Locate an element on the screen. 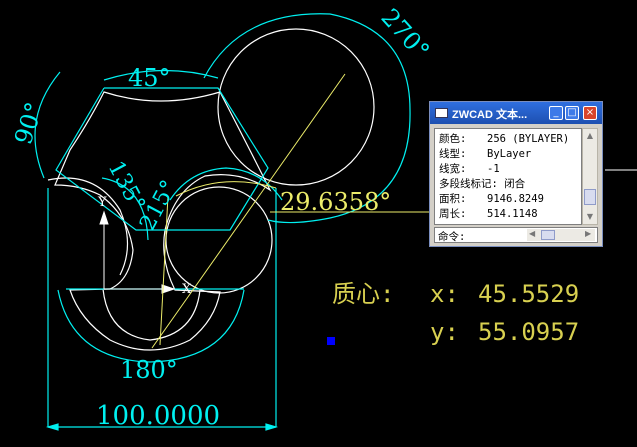 The image size is (637, 447). dim-arrow-left is located at coordinates (52, 427).